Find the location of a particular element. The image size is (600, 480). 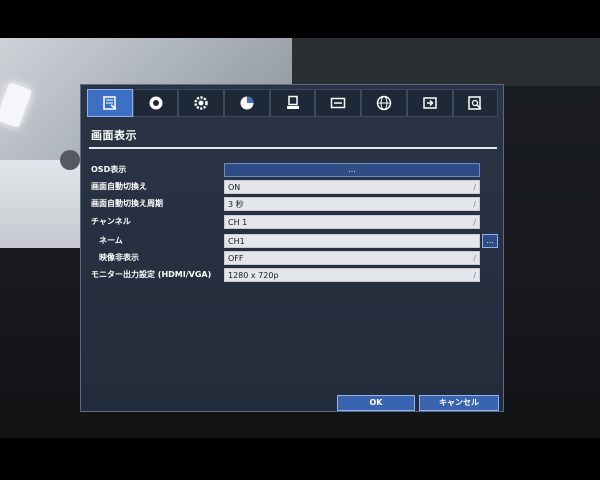

tab-network is located at coordinates (384, 103).